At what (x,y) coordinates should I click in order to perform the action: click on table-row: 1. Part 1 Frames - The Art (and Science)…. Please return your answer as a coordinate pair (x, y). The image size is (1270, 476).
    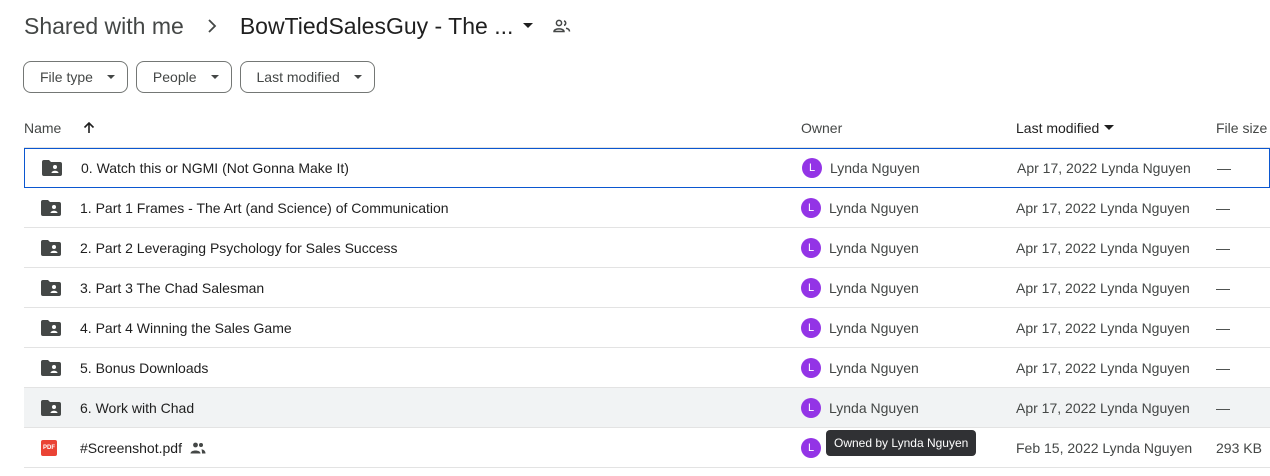
    Looking at the image, I should click on (647, 208).